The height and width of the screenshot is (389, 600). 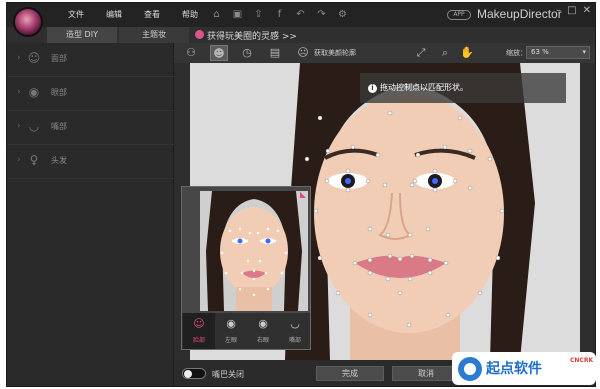 I want to click on undo-icon: ↶, so click(x=300, y=14).